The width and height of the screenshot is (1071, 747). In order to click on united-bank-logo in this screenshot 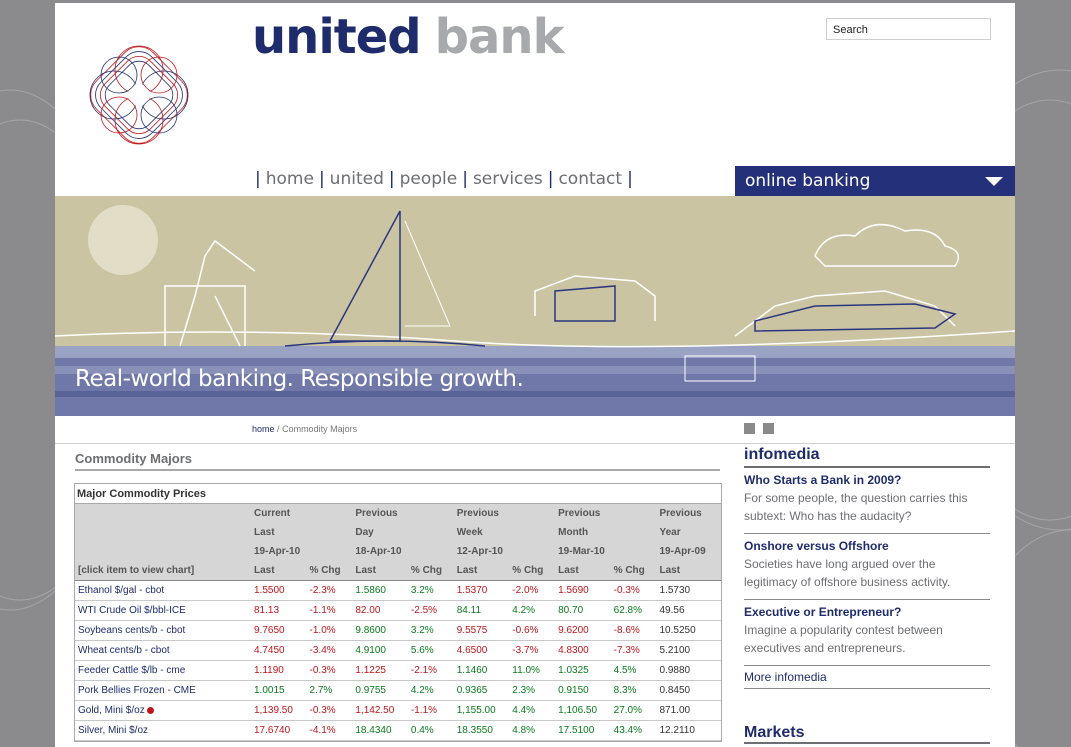, I will do `click(139, 95)`.